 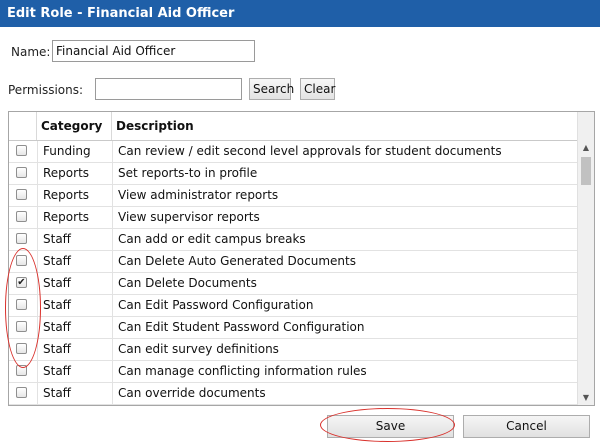 What do you see at coordinates (344, 350) in the screenshot?
I see `cell-description: Can edit survey definitions` at bounding box center [344, 350].